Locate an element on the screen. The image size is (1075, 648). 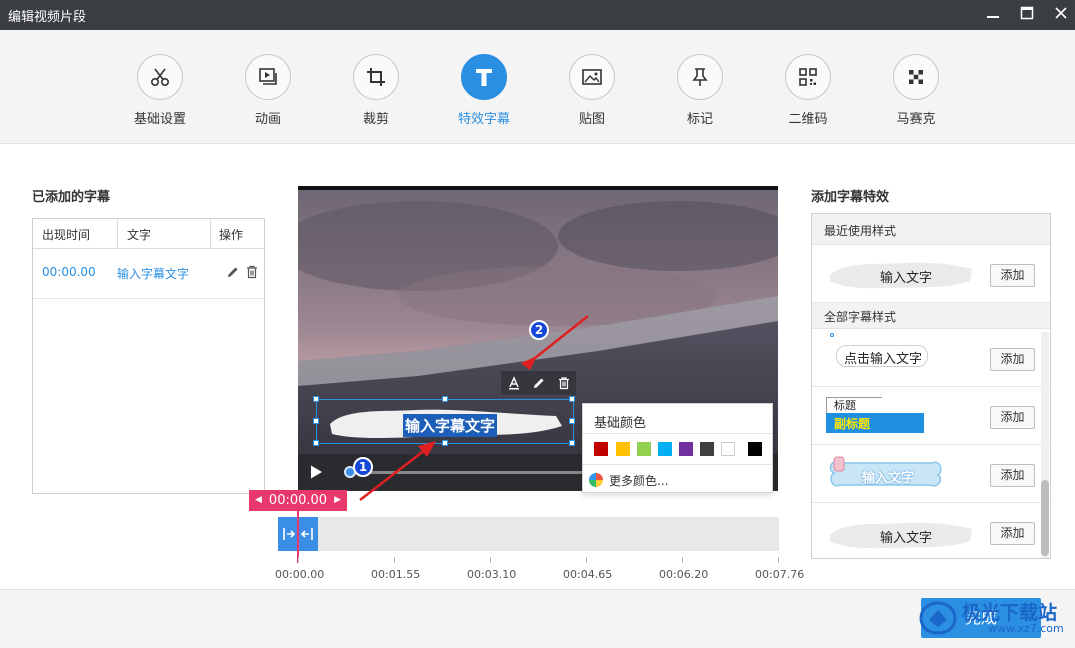
ruler-label: 00:00.00 is located at coordinates (300, 574).